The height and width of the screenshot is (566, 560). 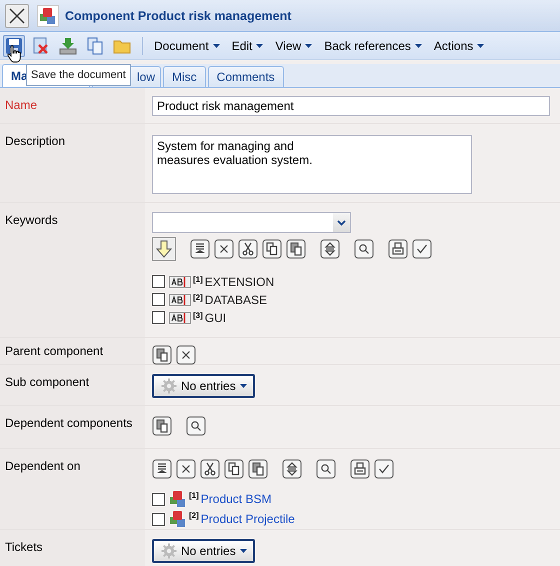 I want to click on window-title: Component Product risk management, so click(x=178, y=15).